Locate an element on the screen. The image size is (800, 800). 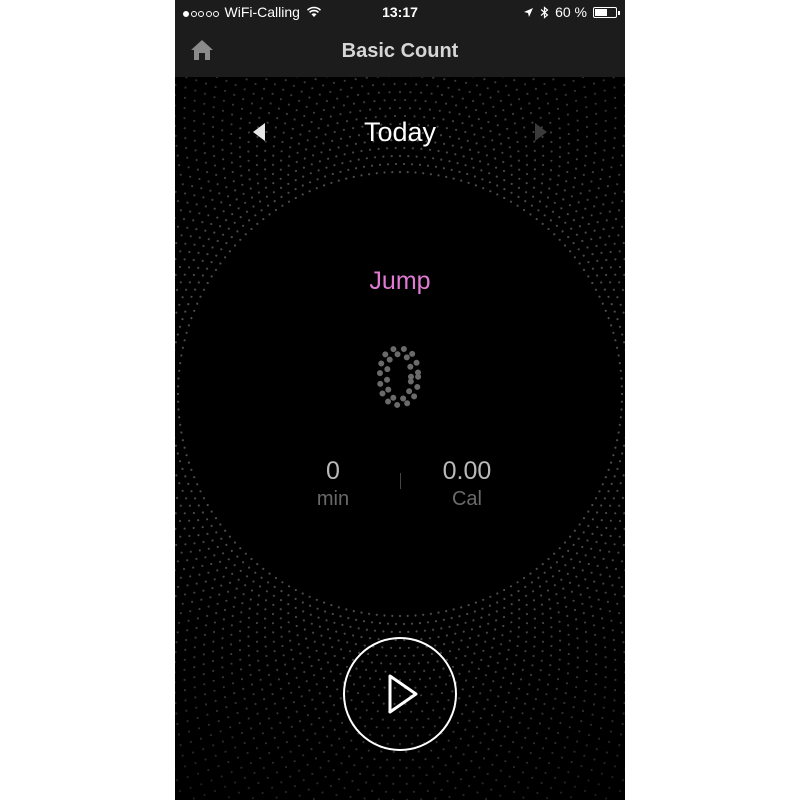
location-arrow-icon is located at coordinates (529, 12).